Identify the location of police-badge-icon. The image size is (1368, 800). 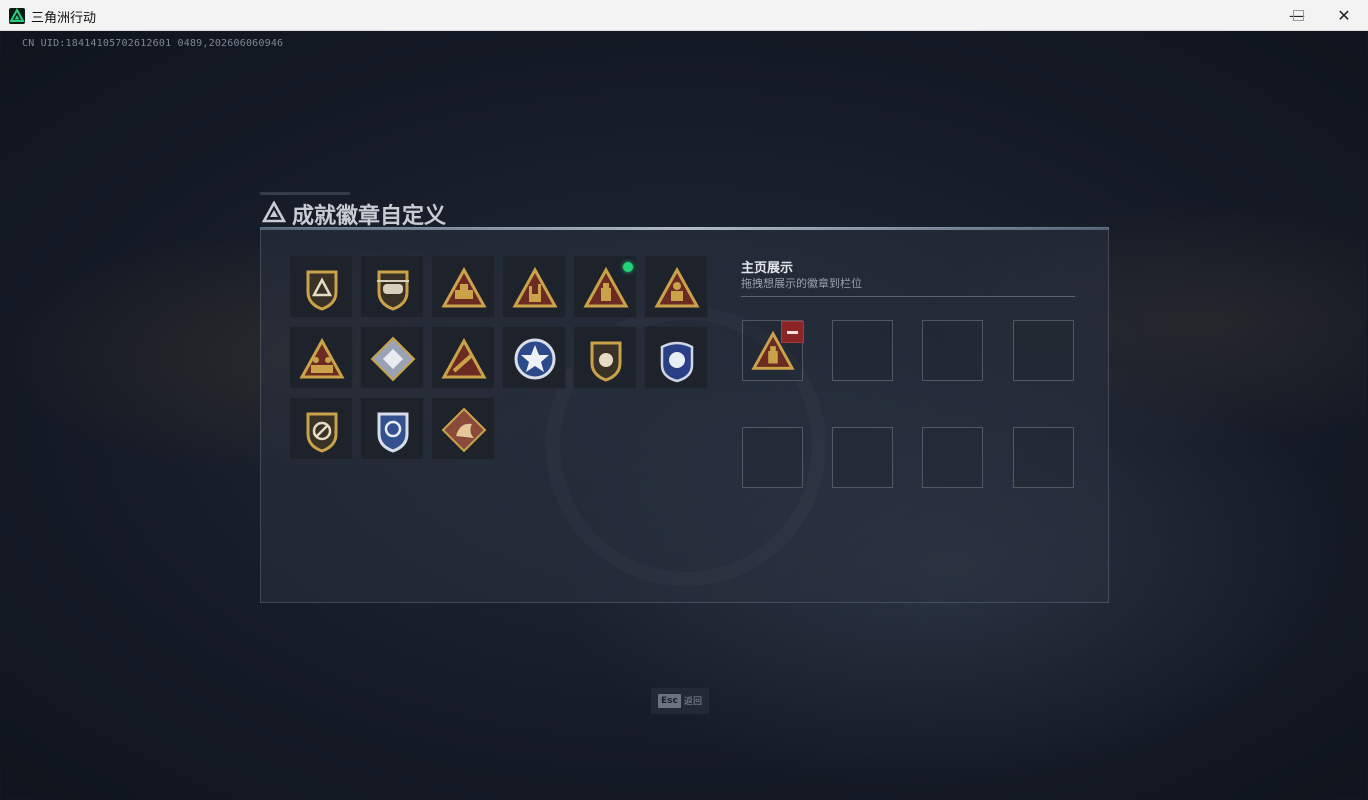
(677, 362).